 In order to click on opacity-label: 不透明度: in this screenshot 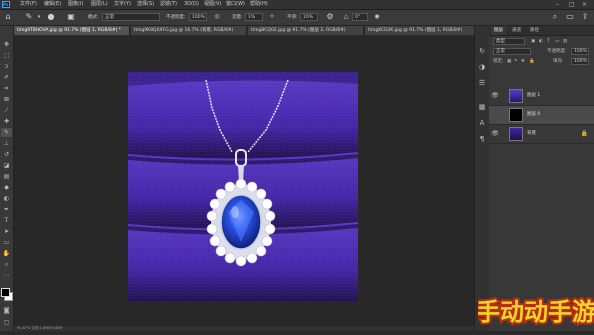, I will do `click(176, 17)`.